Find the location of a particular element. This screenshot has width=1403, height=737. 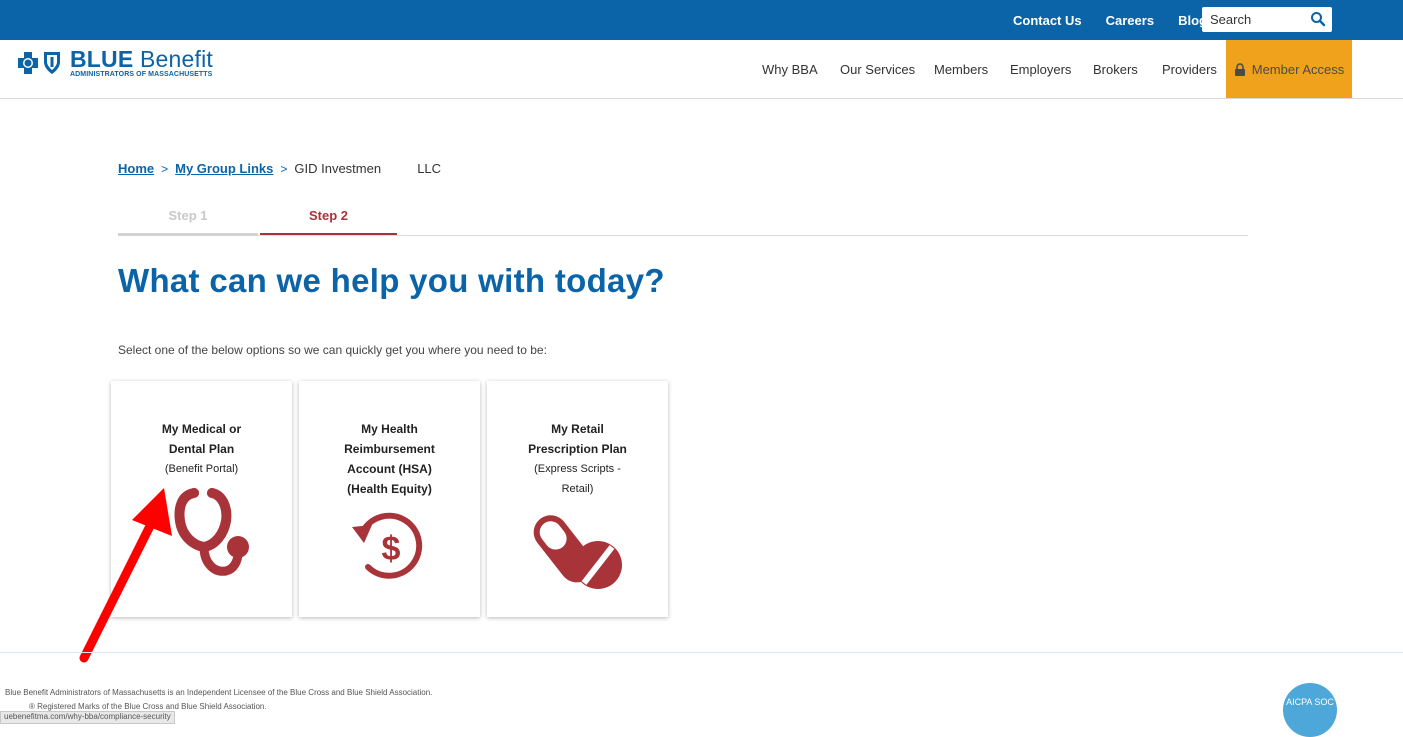

nav-our-services: Our Services is located at coordinates (877, 69).